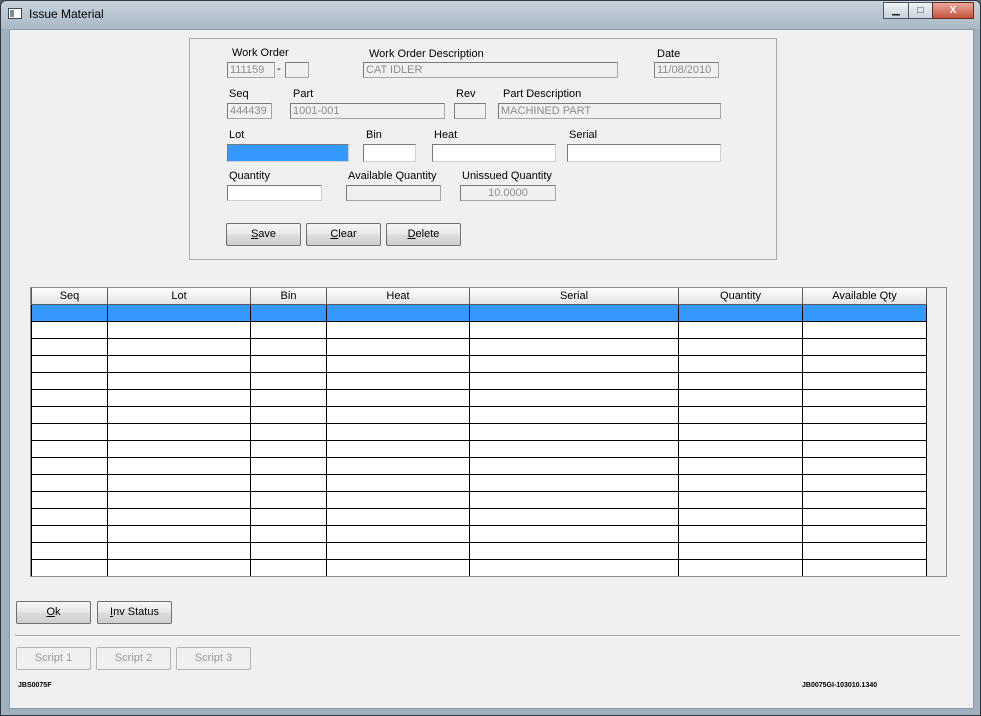  What do you see at coordinates (398, 296) in the screenshot?
I see `column-header-heat: Heat` at bounding box center [398, 296].